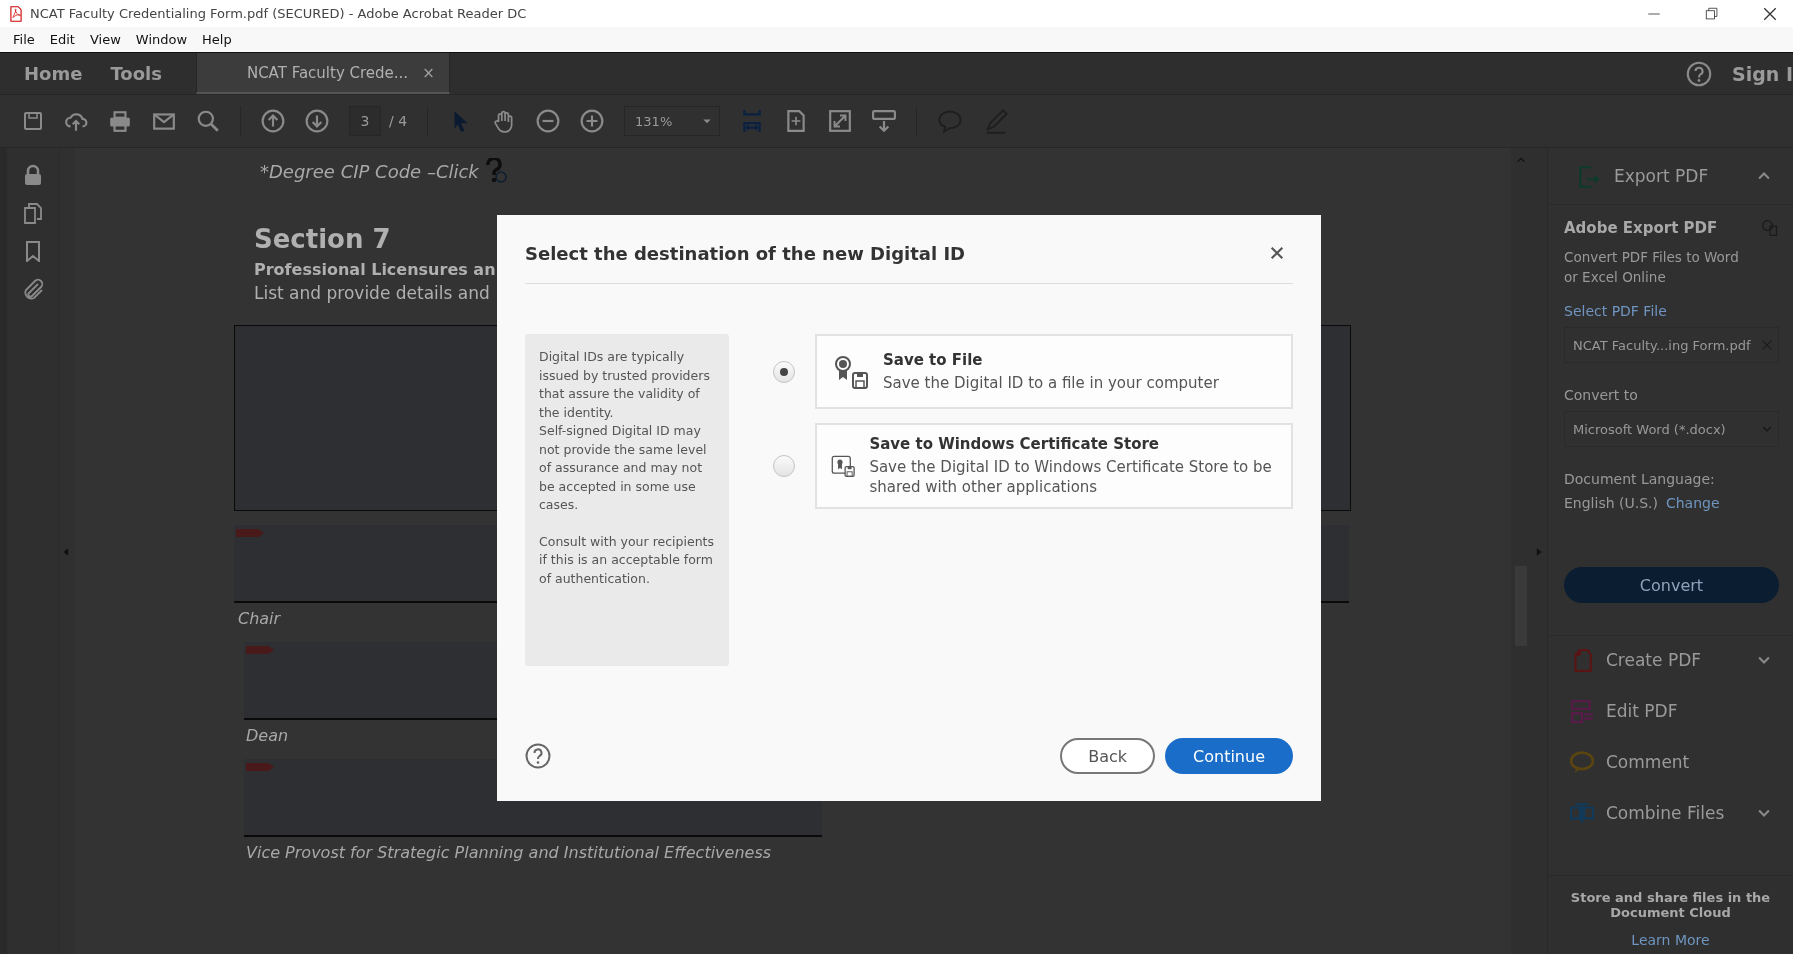 This screenshot has width=1793, height=954. What do you see at coordinates (548, 121) in the screenshot?
I see `zoom-out-icon` at bounding box center [548, 121].